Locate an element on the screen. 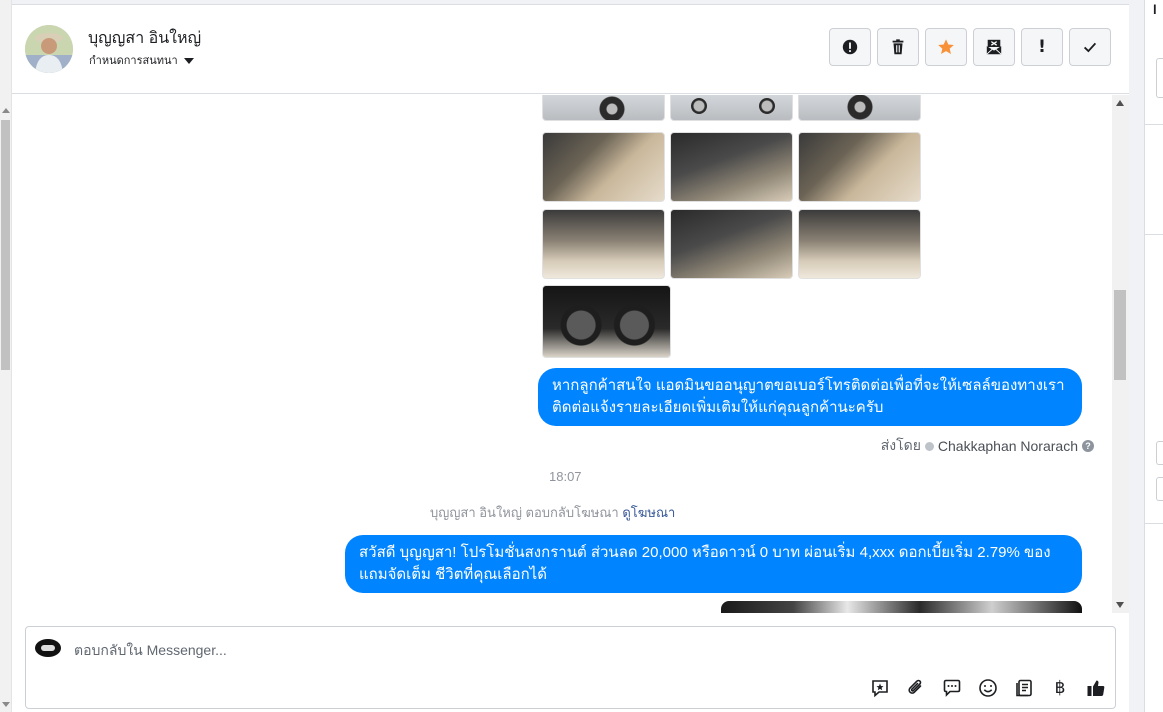  payment-button: ฿ is located at coordinates (1060, 688).